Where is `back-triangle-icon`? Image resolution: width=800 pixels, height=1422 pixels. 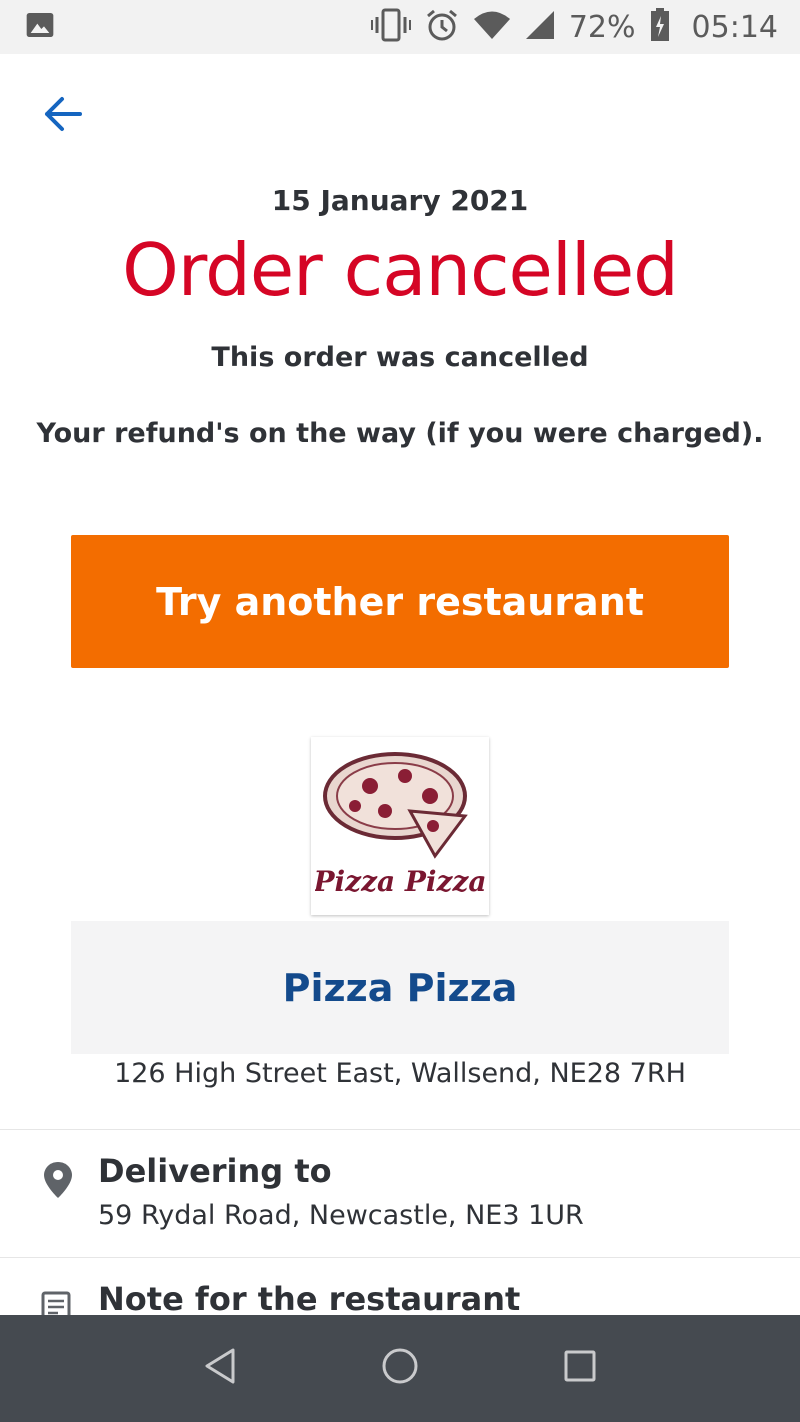 back-triangle-icon is located at coordinates (220, 1368).